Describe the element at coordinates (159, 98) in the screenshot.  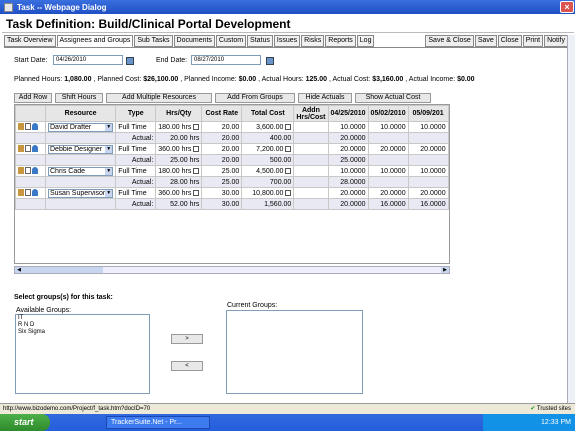
I see `add-multiple-resources-button: Add Multiple Resources` at that location.